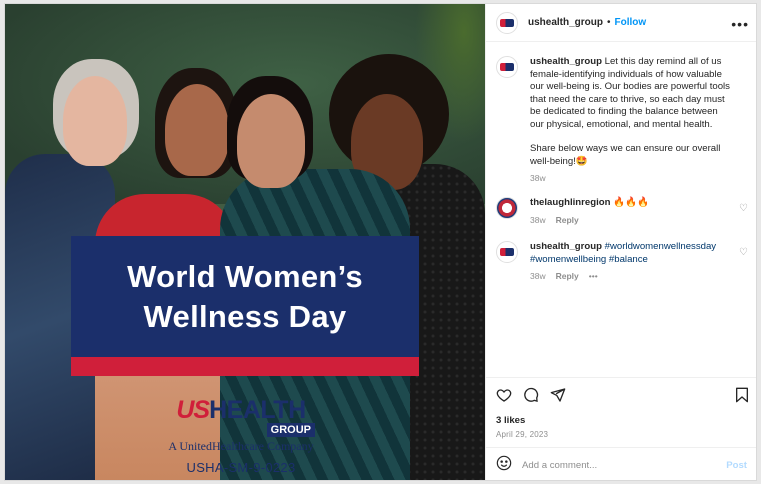 The image size is (761, 484). I want to click on comment-body: thelaughlinregion 🔥🔥🔥 38w Reply, so click(640, 211).